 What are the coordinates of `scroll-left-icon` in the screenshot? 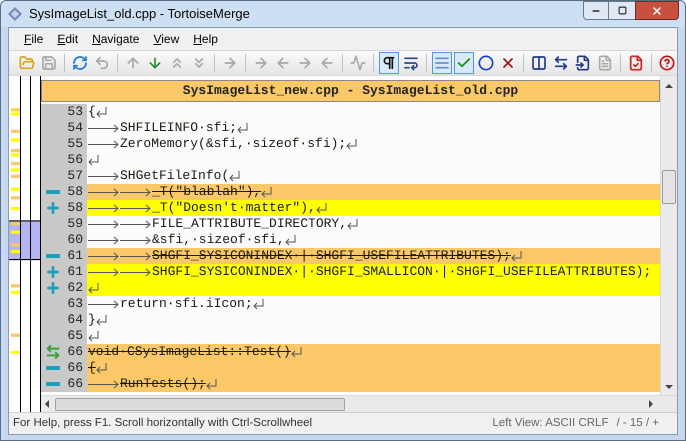 It's located at (47, 404).